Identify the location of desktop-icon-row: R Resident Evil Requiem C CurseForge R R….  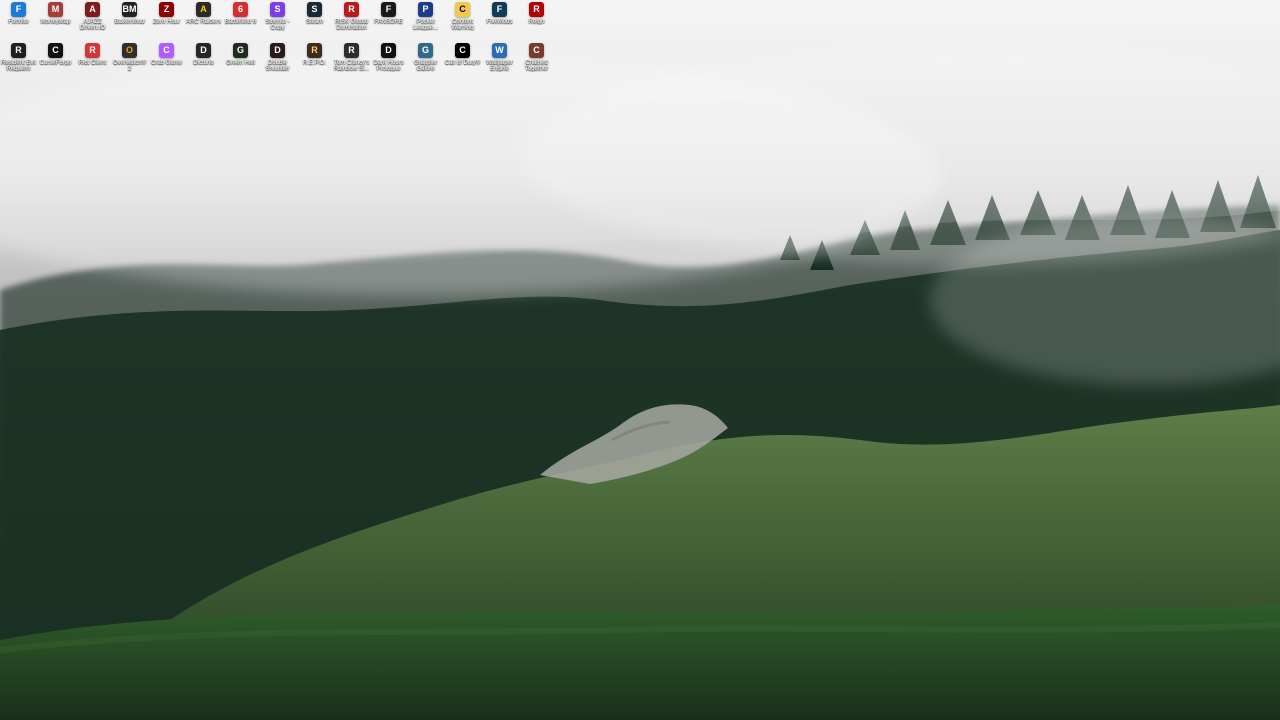
(280, 64).